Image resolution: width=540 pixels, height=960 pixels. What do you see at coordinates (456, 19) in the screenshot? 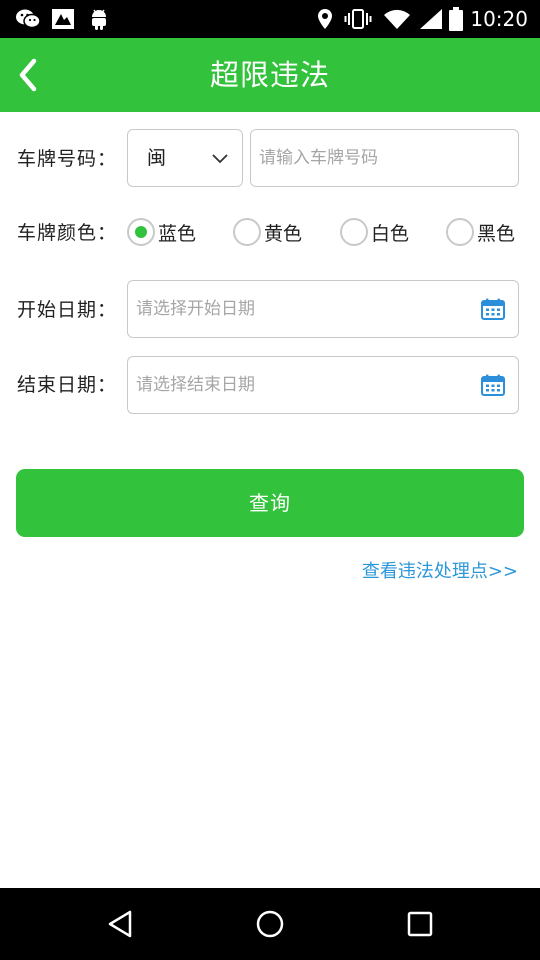
I see `battery-icon` at bounding box center [456, 19].